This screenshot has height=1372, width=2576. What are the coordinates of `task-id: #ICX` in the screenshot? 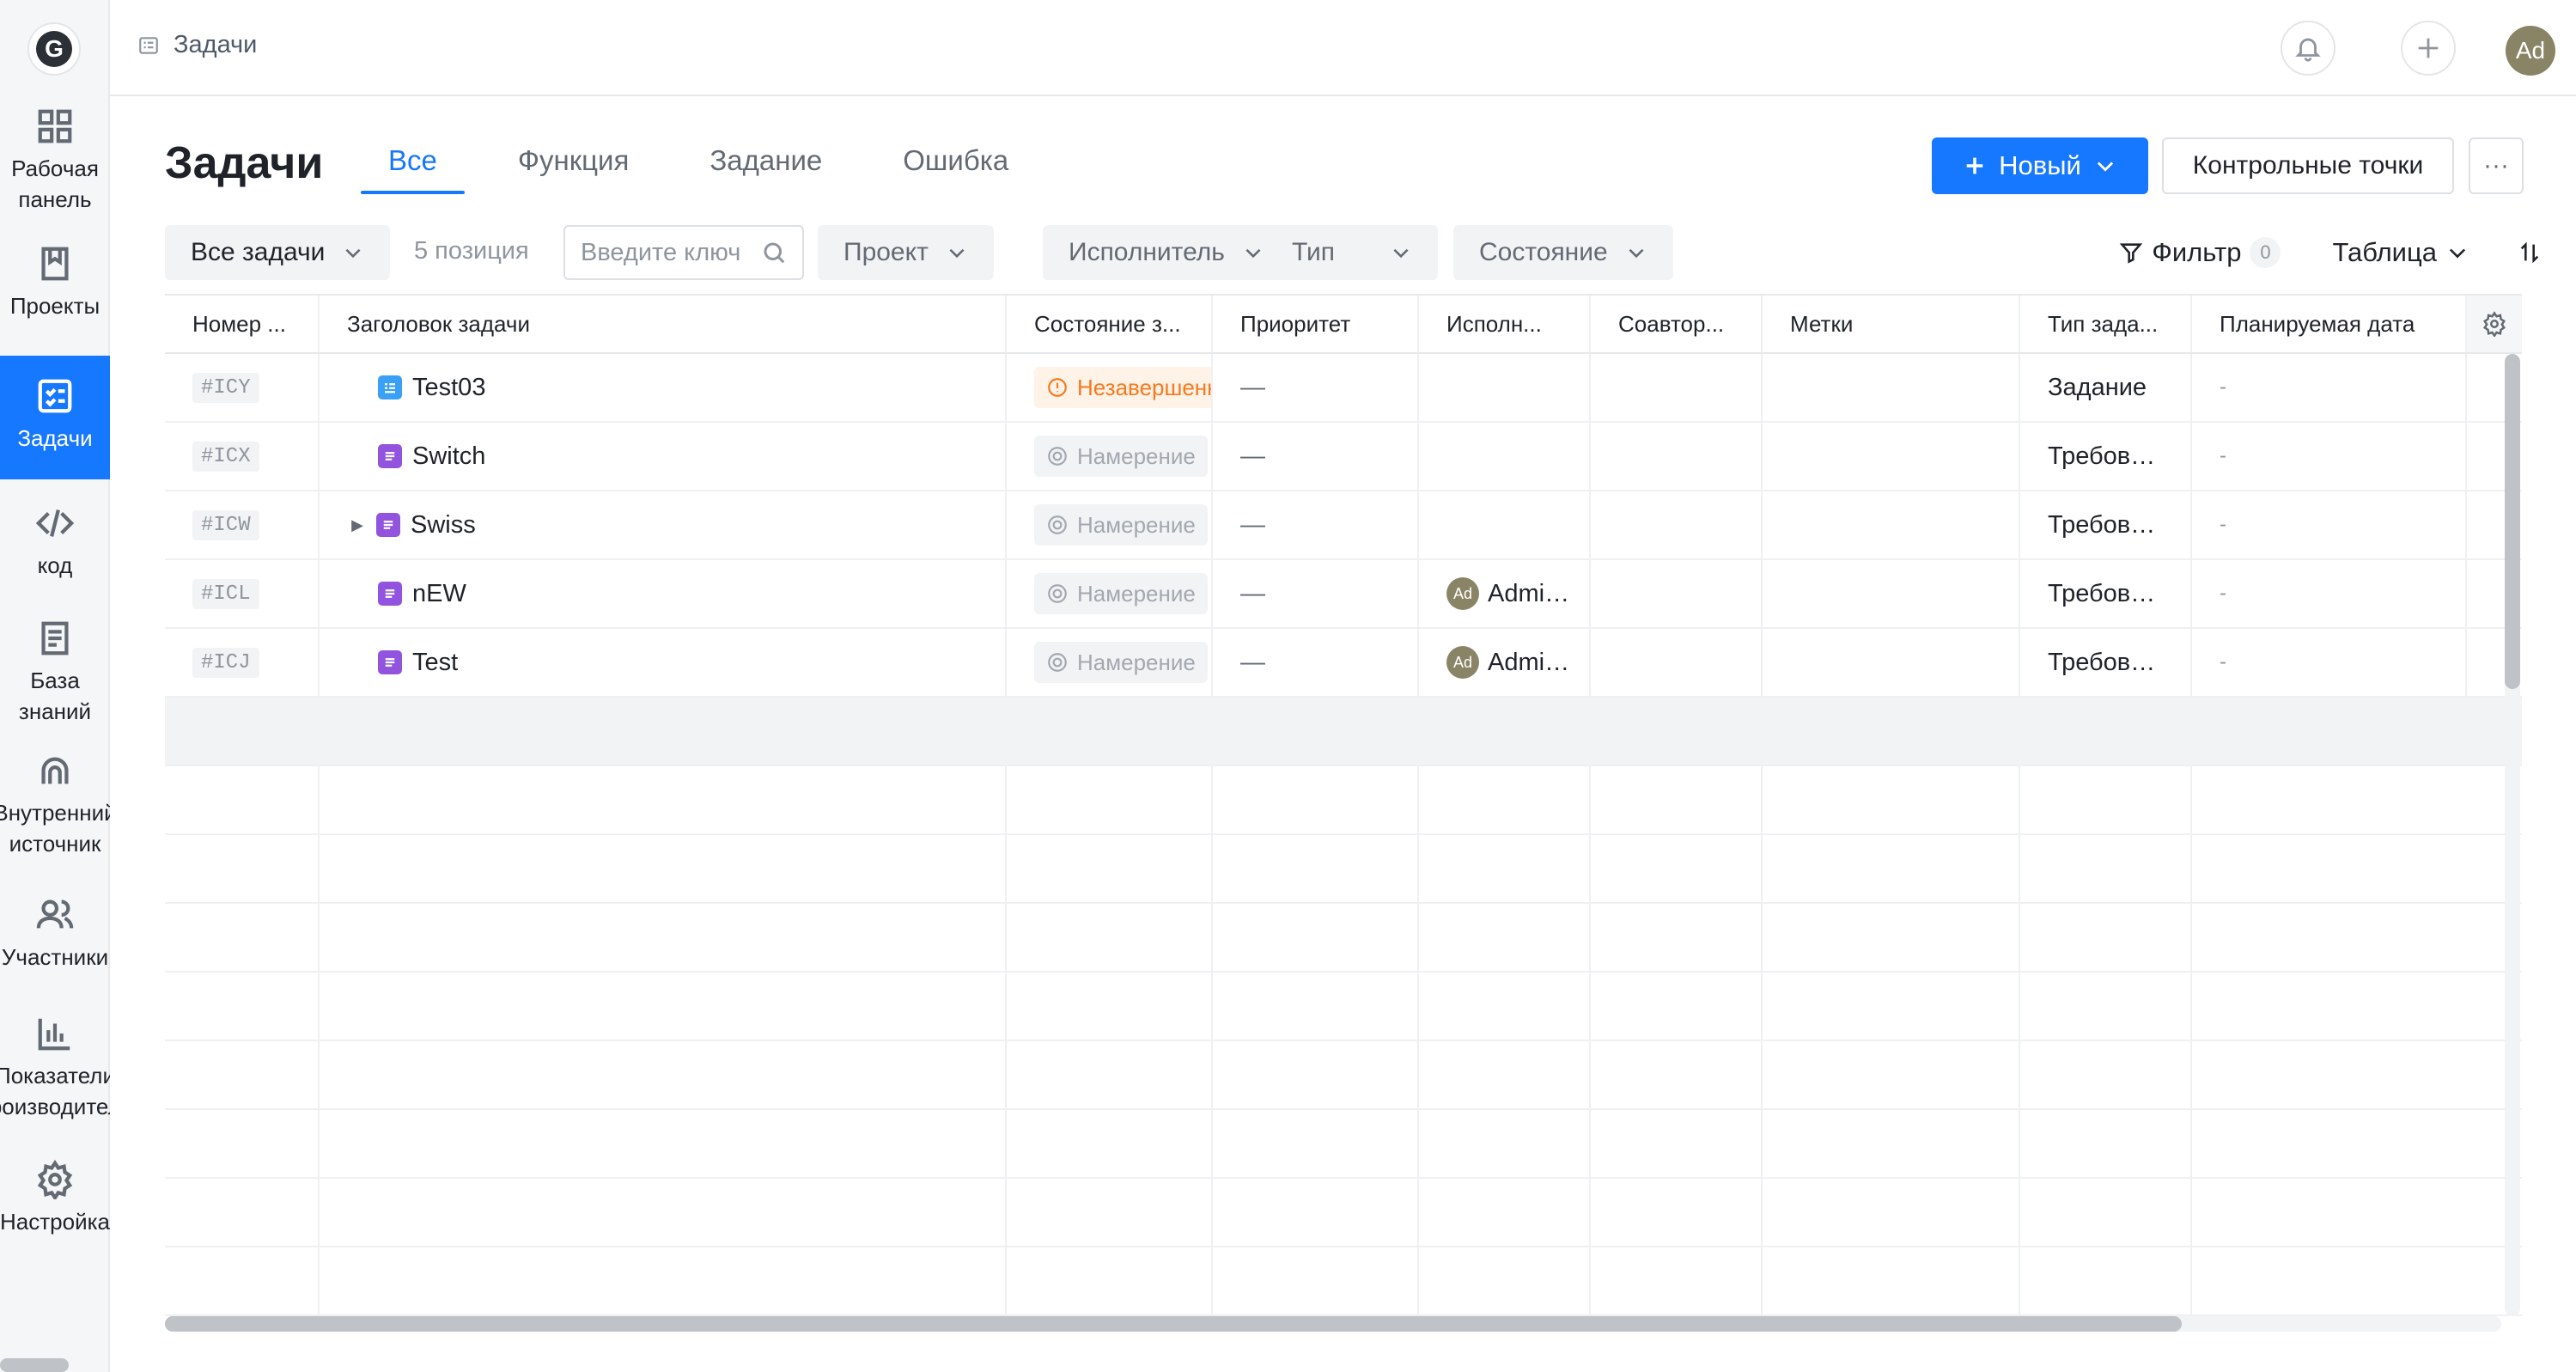 It's located at (225, 456).